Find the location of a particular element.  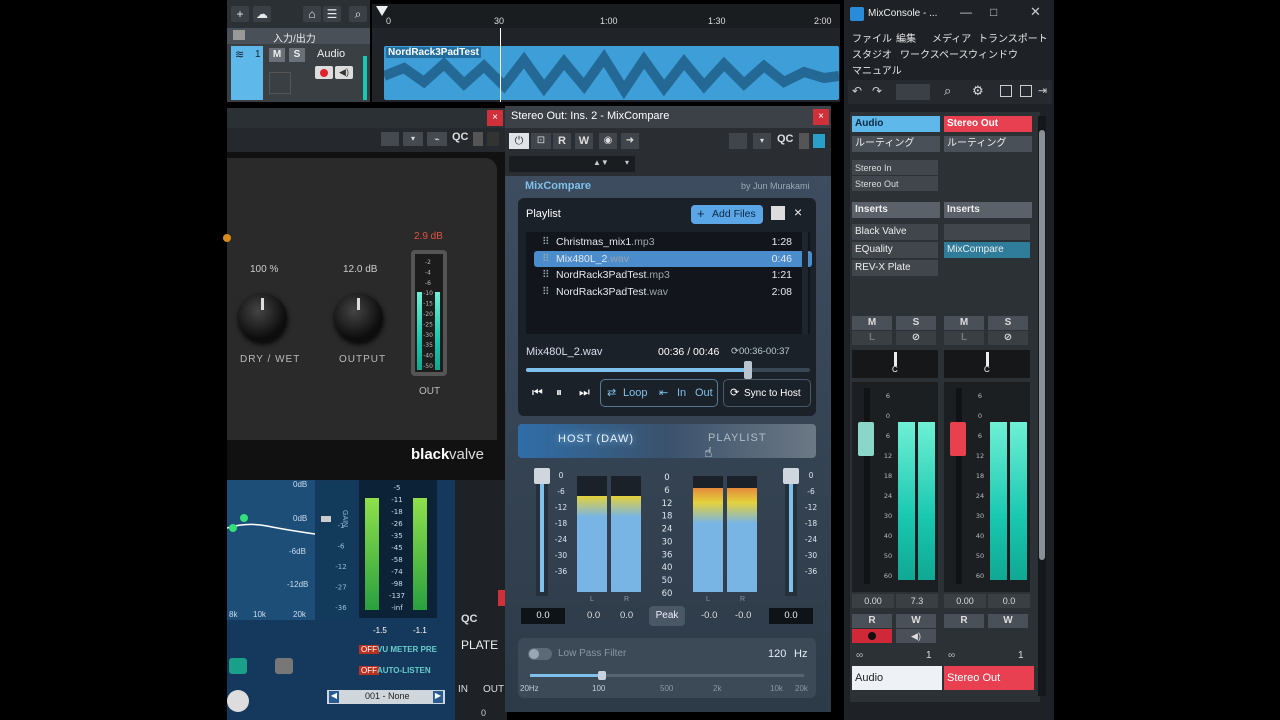

phase-icon: ⊘ is located at coordinates (1008, 338).